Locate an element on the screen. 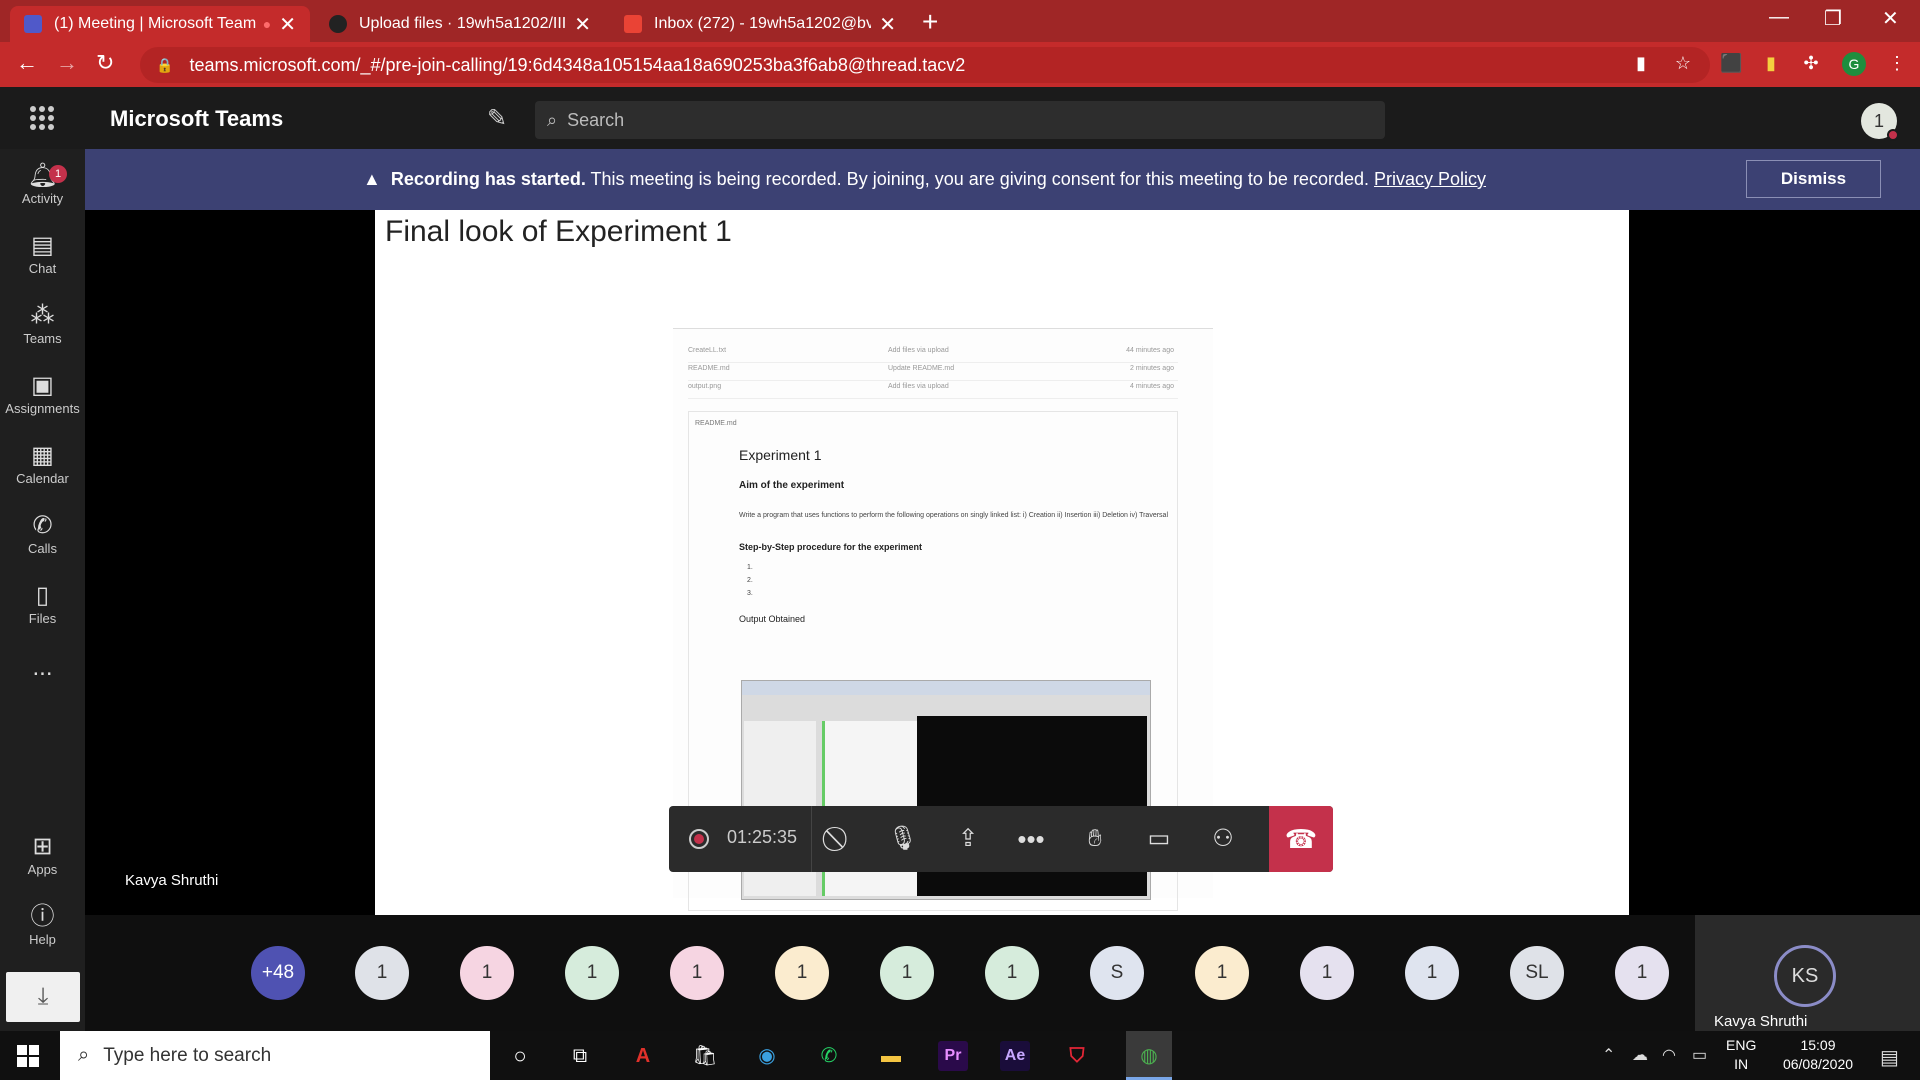  mic-muted-icon: 🎙︎ is located at coordinates (903, 839).